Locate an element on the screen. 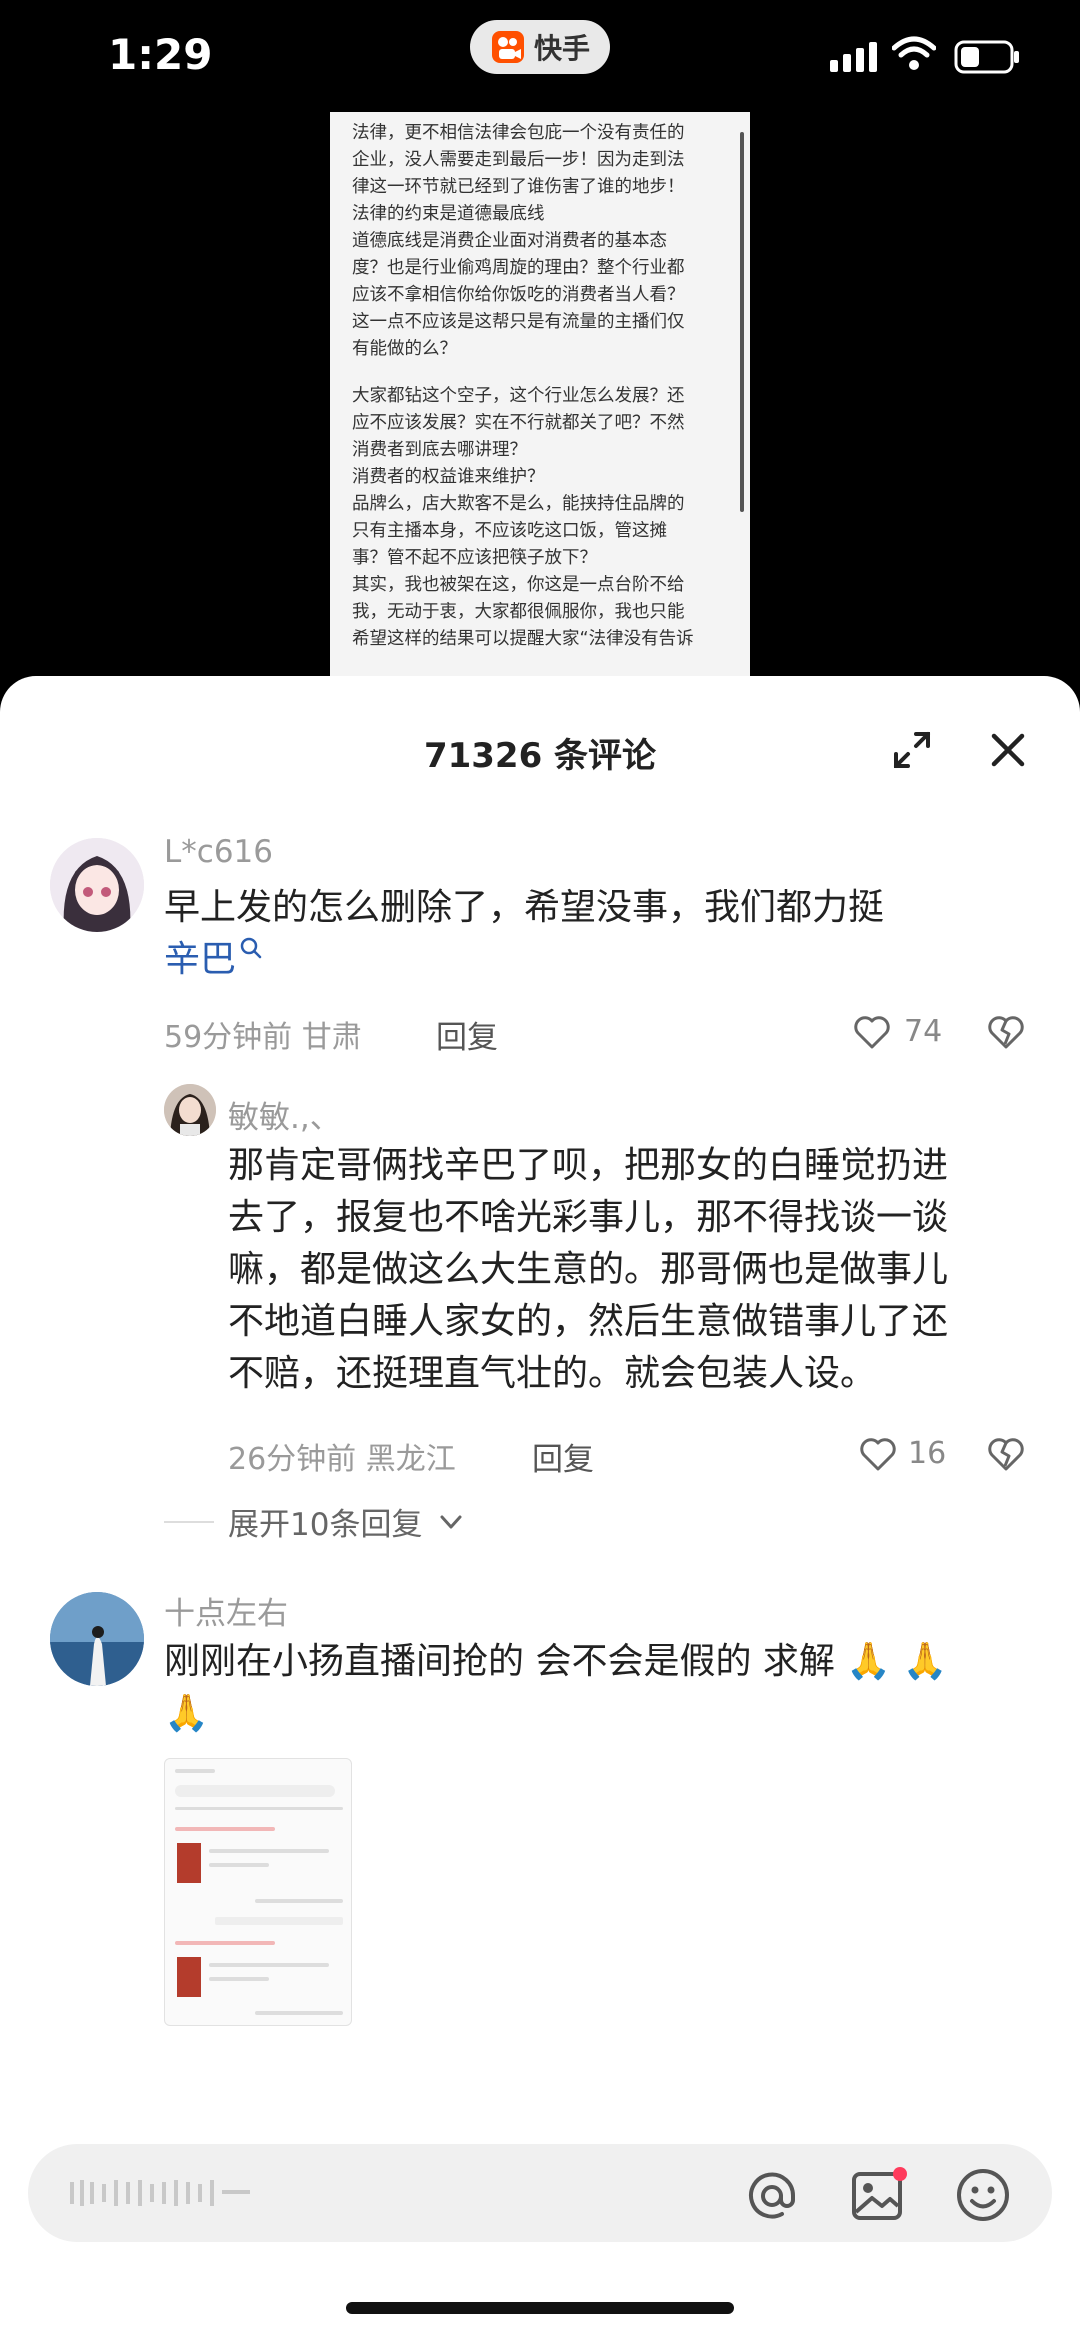  doc-line: 律这一环节就已经到了谁伤害了谁的地步！ is located at coordinates (518, 187).